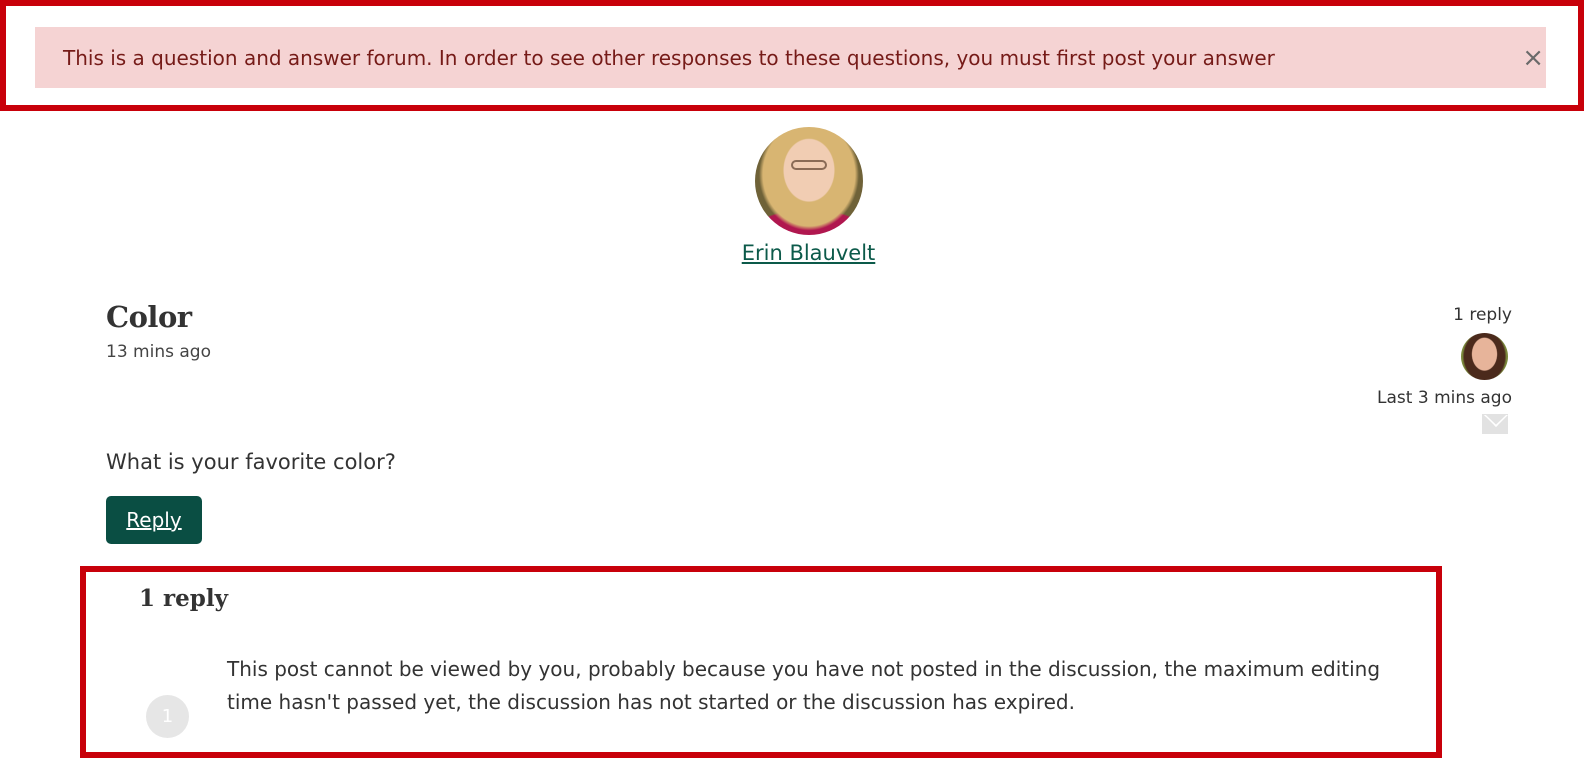 This screenshot has height=770, width=1584. Describe the element at coordinates (1444, 398) in the screenshot. I see `last-activity: Last 3 mins ago` at that location.